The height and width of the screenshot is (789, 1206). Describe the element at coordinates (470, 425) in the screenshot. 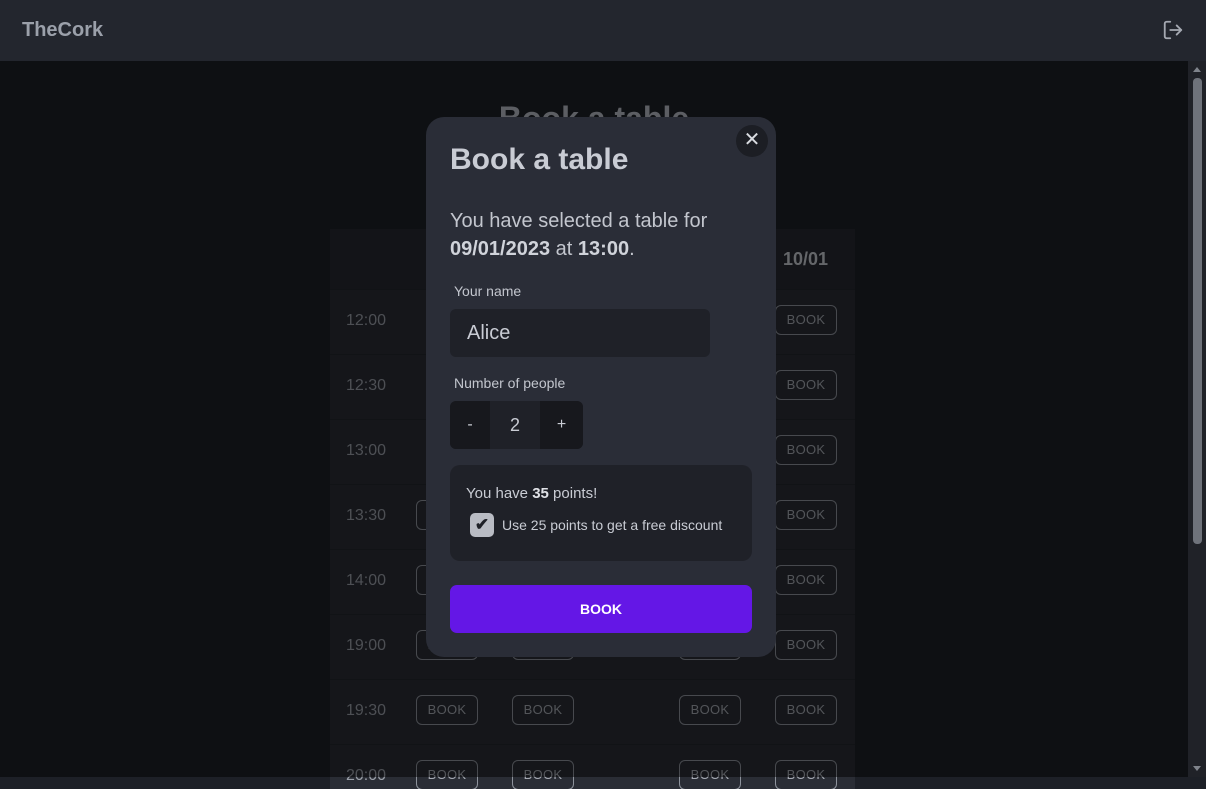

I see `decrease-button: -` at that location.